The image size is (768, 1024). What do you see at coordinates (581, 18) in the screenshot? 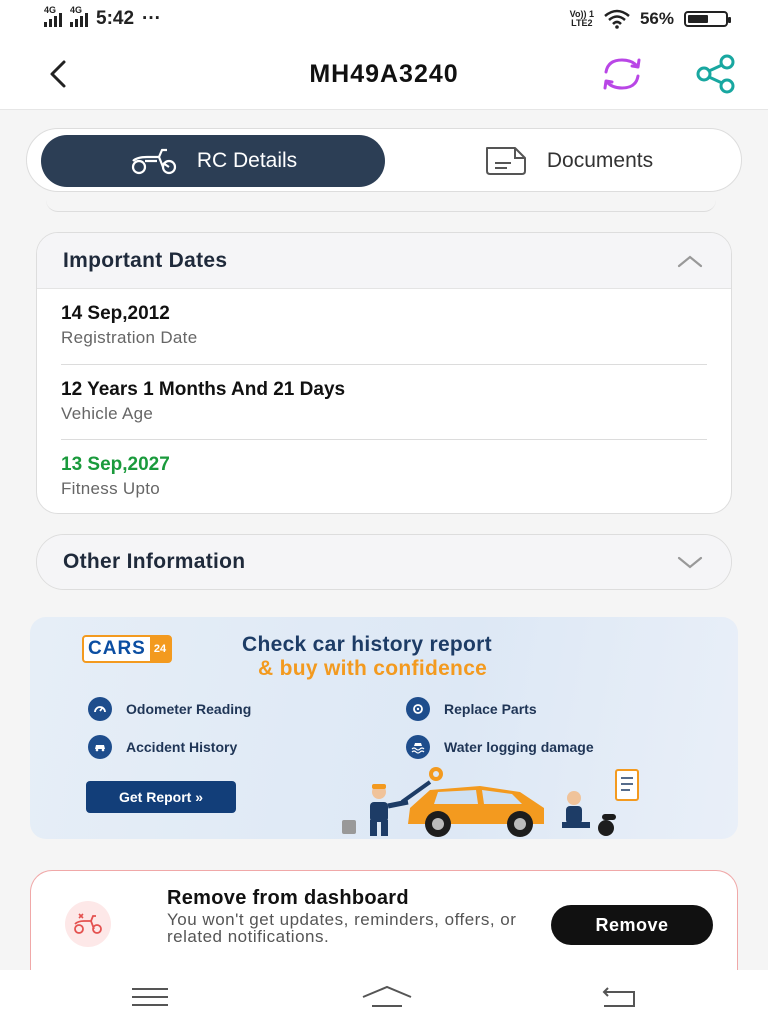
I see `volte-indicator: Vo)) 1 LTE2` at bounding box center [581, 18].